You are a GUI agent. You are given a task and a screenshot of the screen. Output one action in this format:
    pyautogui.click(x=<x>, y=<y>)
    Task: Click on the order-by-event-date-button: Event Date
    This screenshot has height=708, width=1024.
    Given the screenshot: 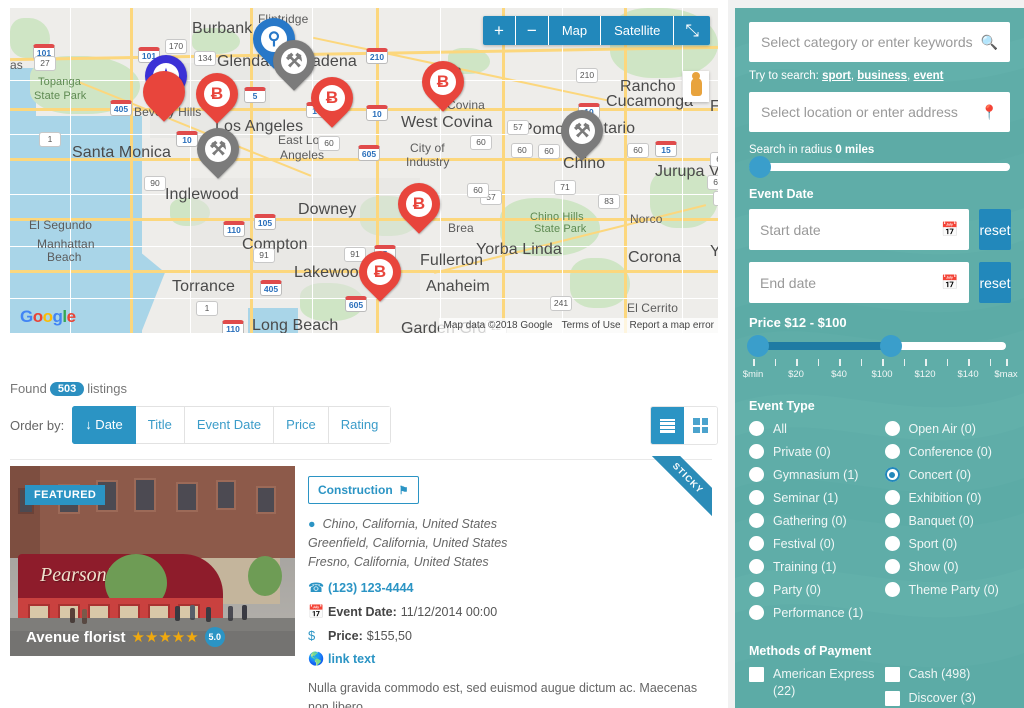 What is the action you would take?
    pyautogui.click(x=229, y=425)
    